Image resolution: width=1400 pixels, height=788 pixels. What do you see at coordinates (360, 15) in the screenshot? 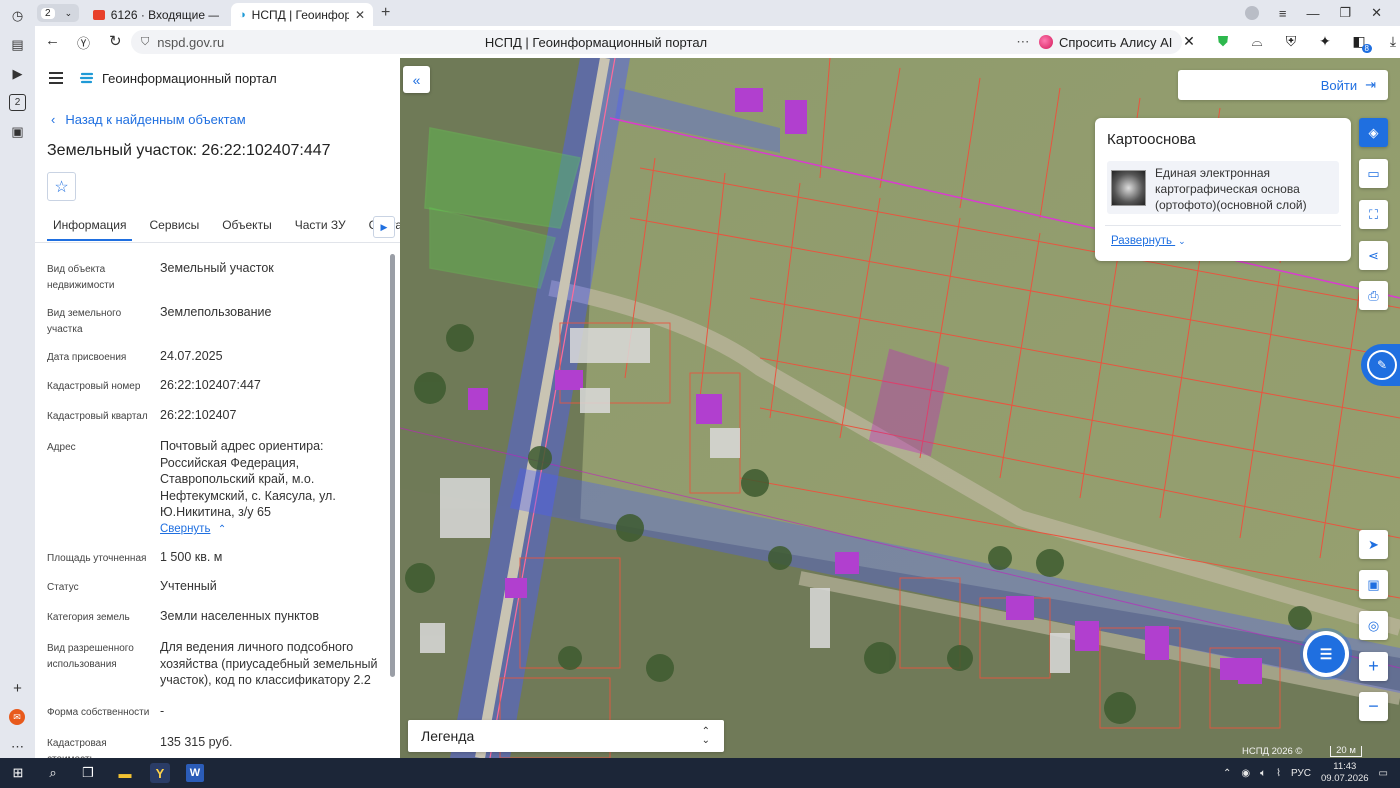
I see `close-tab-icon: ✕` at bounding box center [360, 15].